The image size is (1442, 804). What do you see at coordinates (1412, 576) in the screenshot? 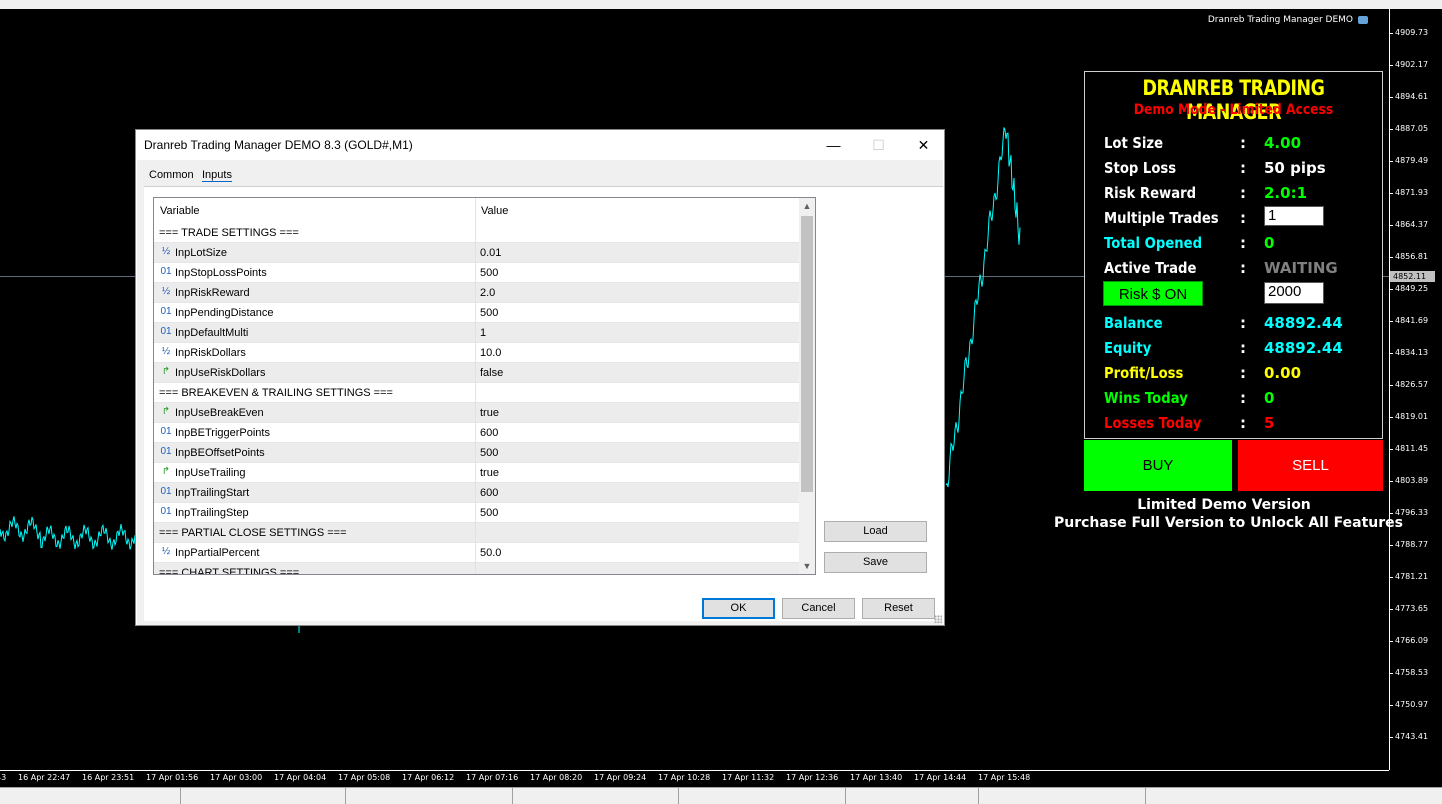
I see `price-tick-label: 4781.21` at bounding box center [1412, 576].